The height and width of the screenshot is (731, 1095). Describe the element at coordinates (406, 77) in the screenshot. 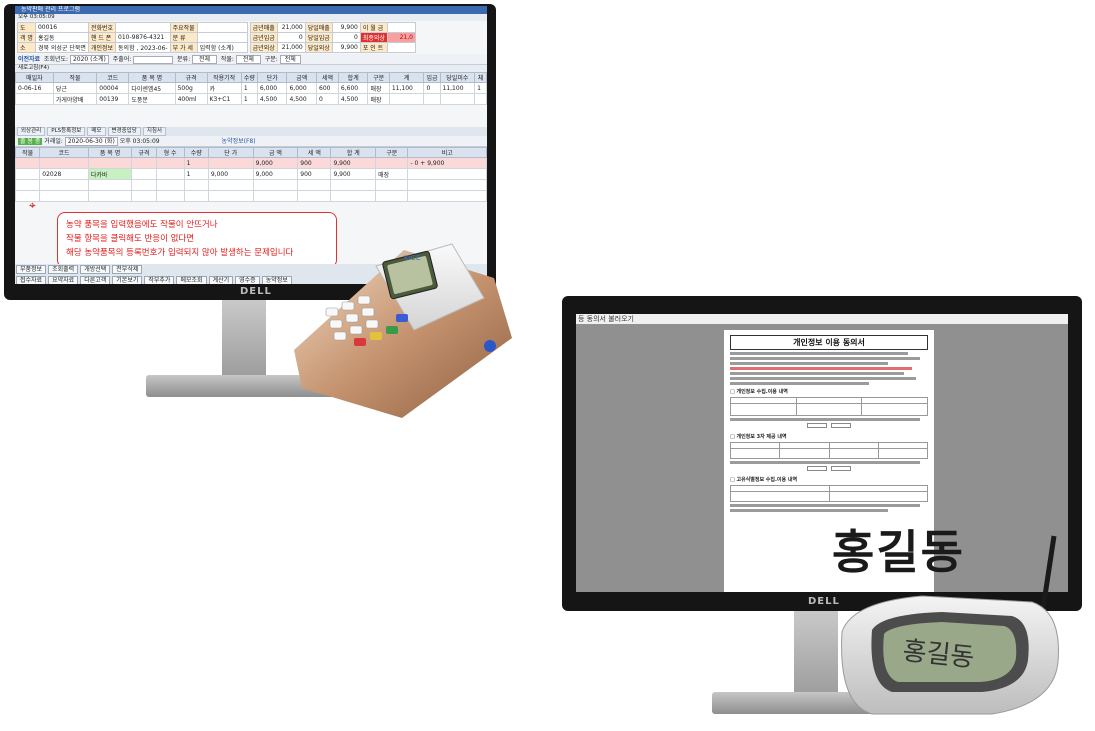

I see `history-column-header: 계` at that location.